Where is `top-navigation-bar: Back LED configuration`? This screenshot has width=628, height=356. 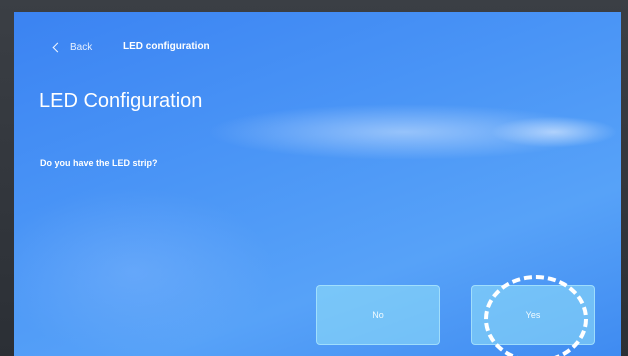 top-navigation-bar: Back LED configuration is located at coordinates (317, 39).